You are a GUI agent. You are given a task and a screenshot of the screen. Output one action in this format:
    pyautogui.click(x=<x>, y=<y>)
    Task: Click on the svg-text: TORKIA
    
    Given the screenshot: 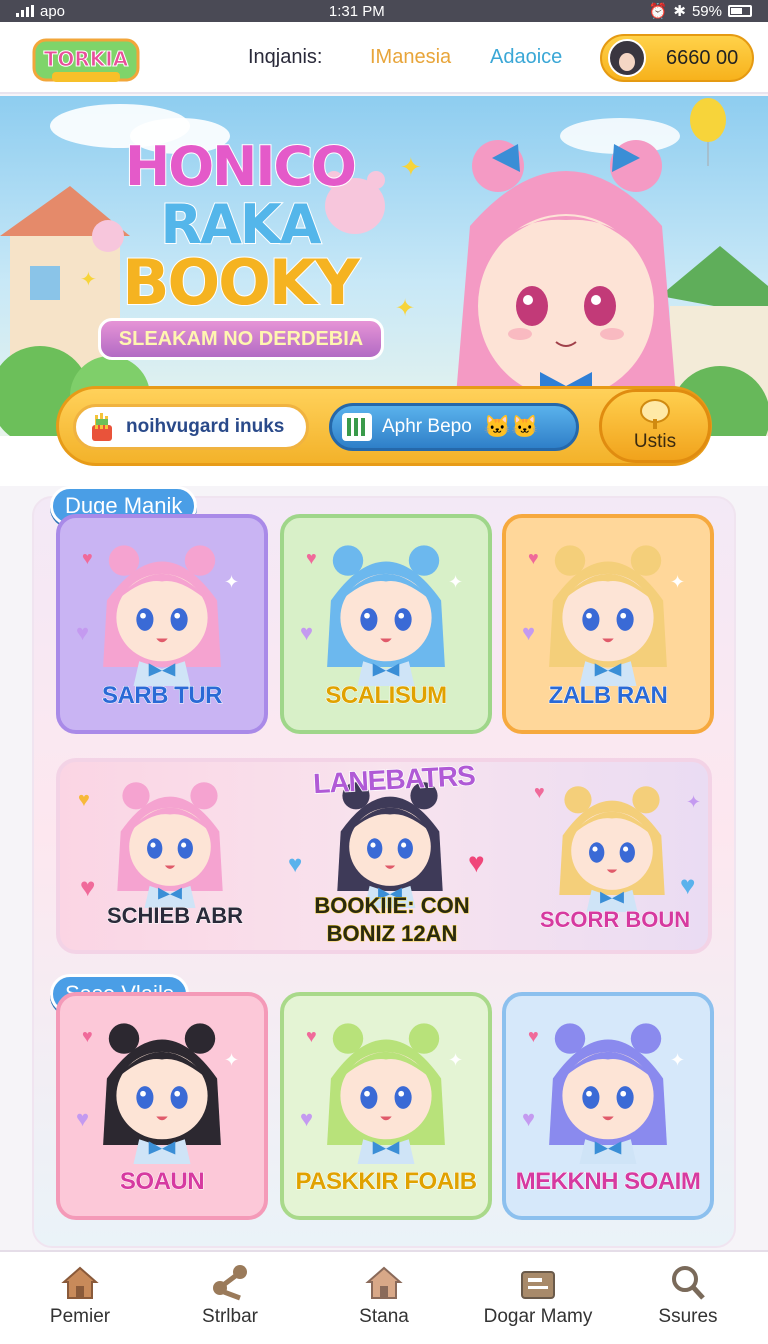 What is the action you would take?
    pyautogui.click(x=86, y=59)
    